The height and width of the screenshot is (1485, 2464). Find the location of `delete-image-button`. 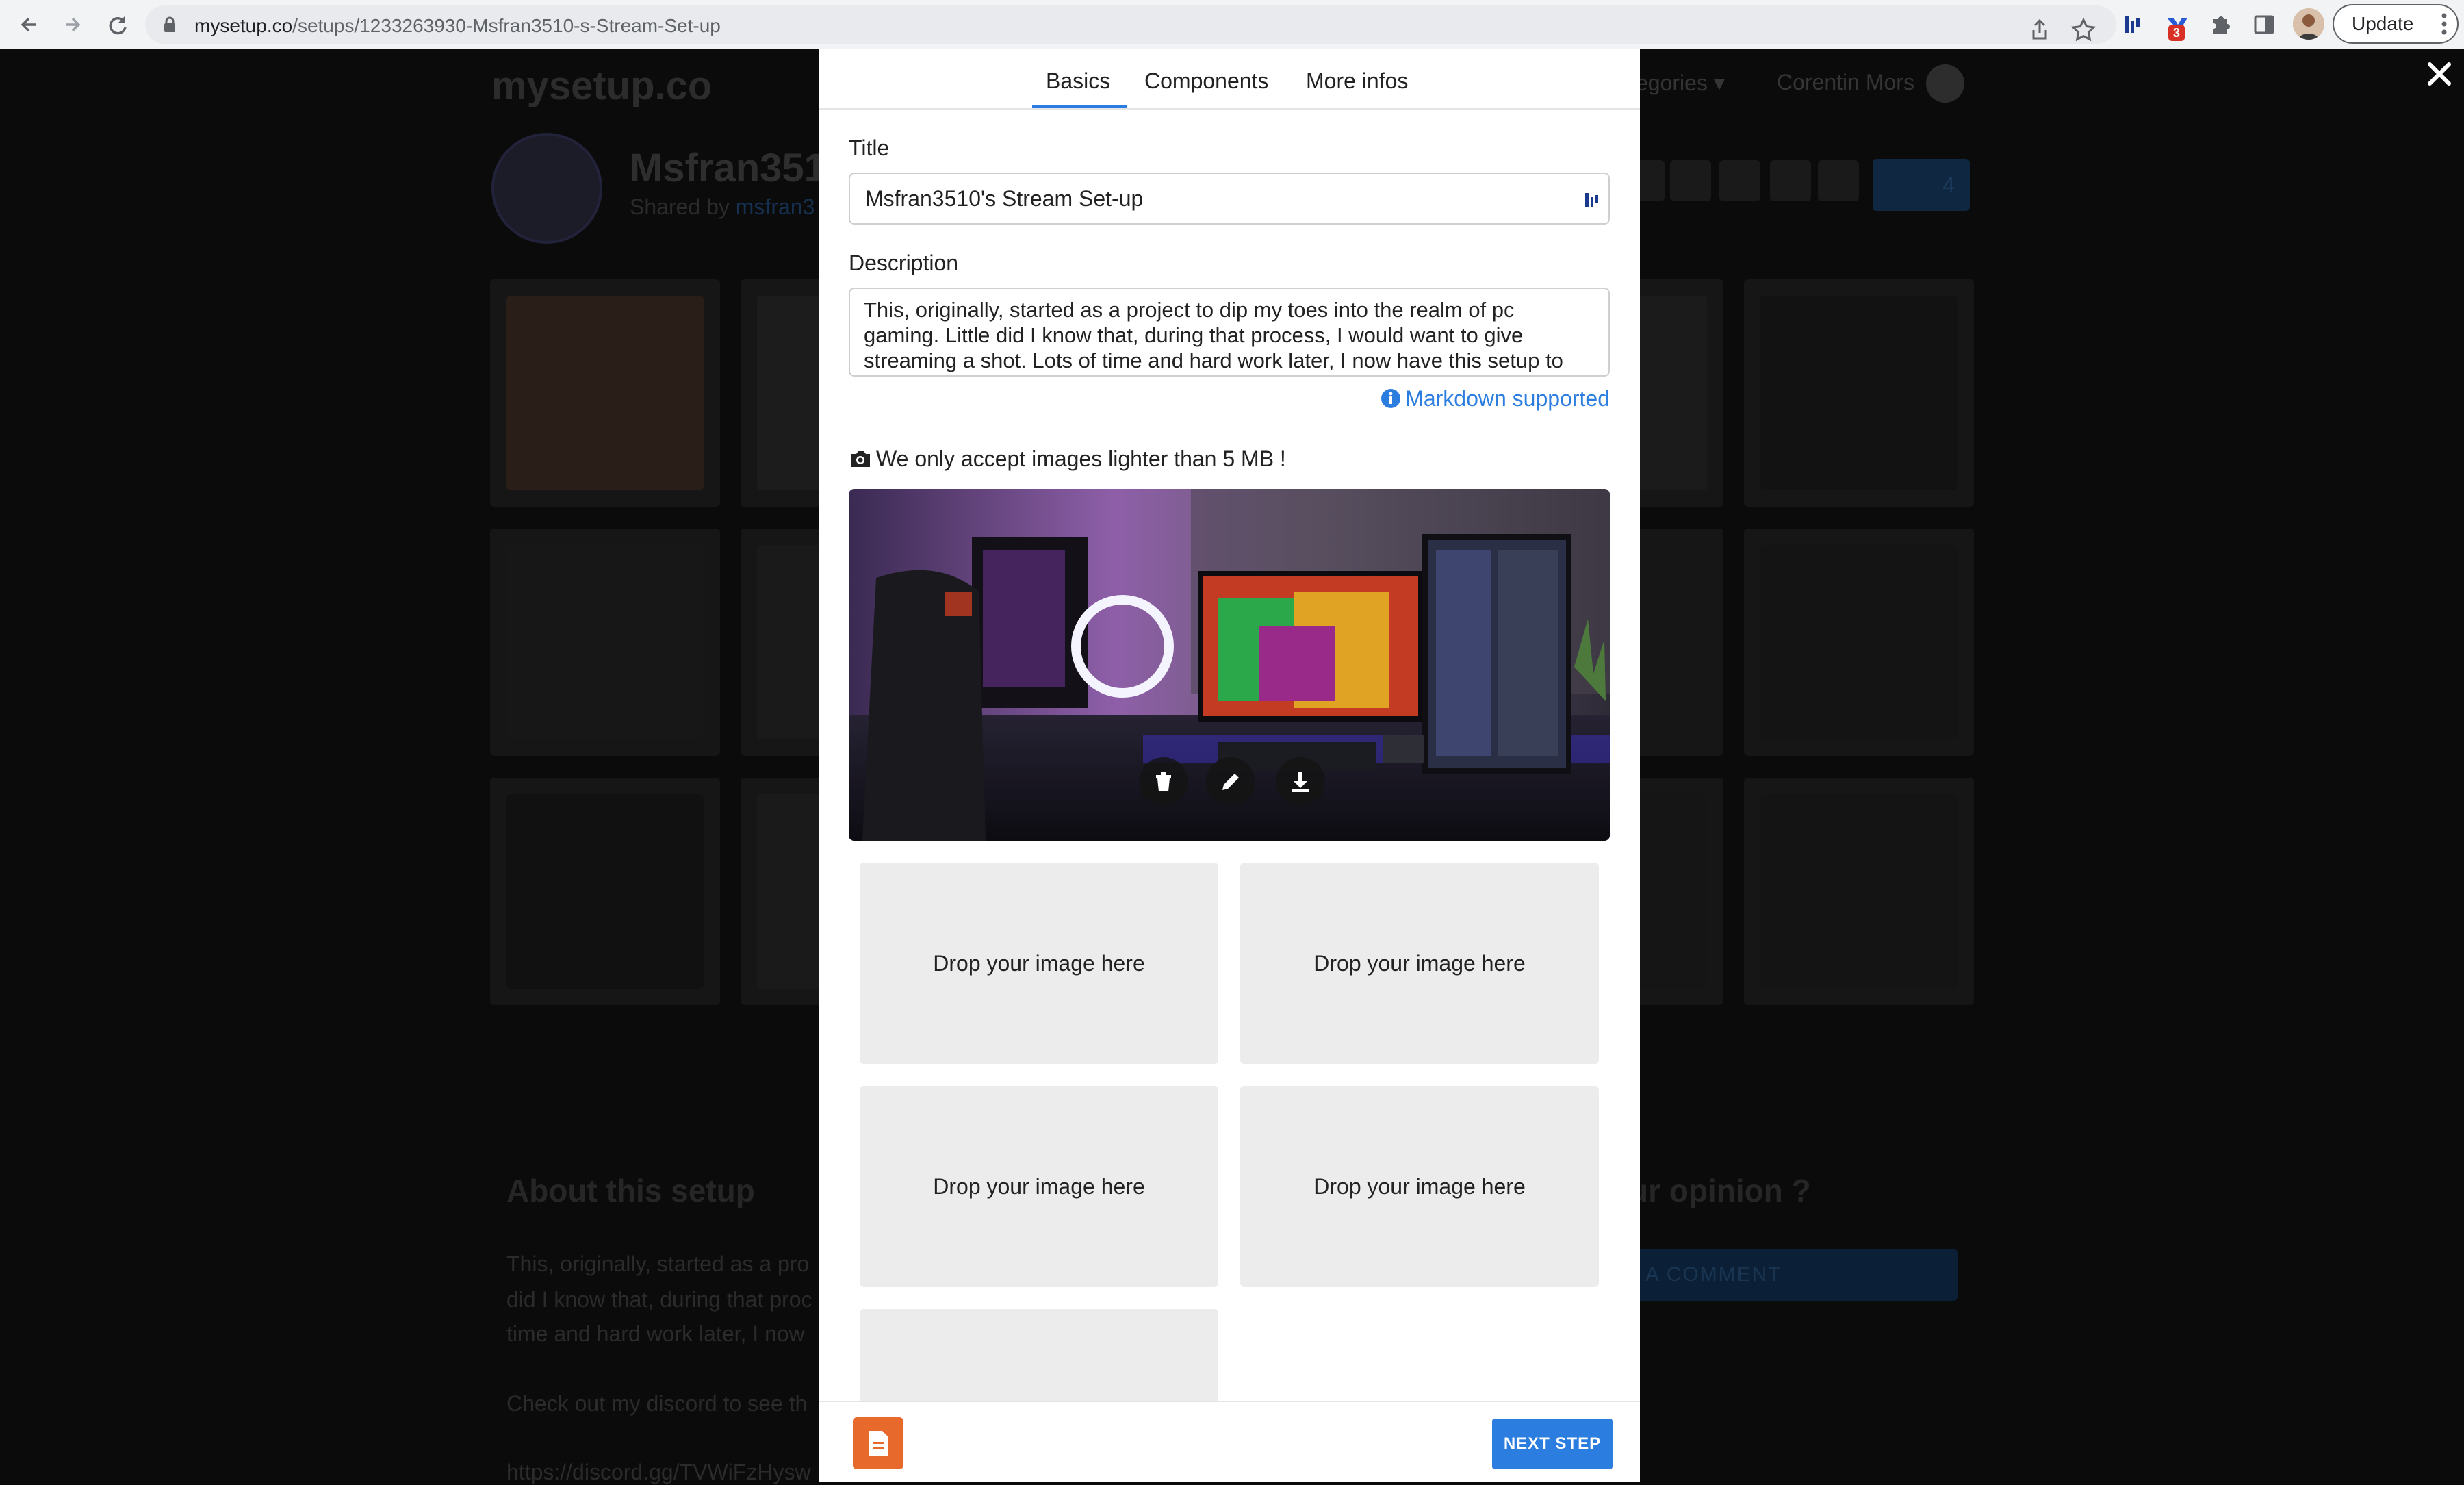

delete-image-button is located at coordinates (1163, 782).